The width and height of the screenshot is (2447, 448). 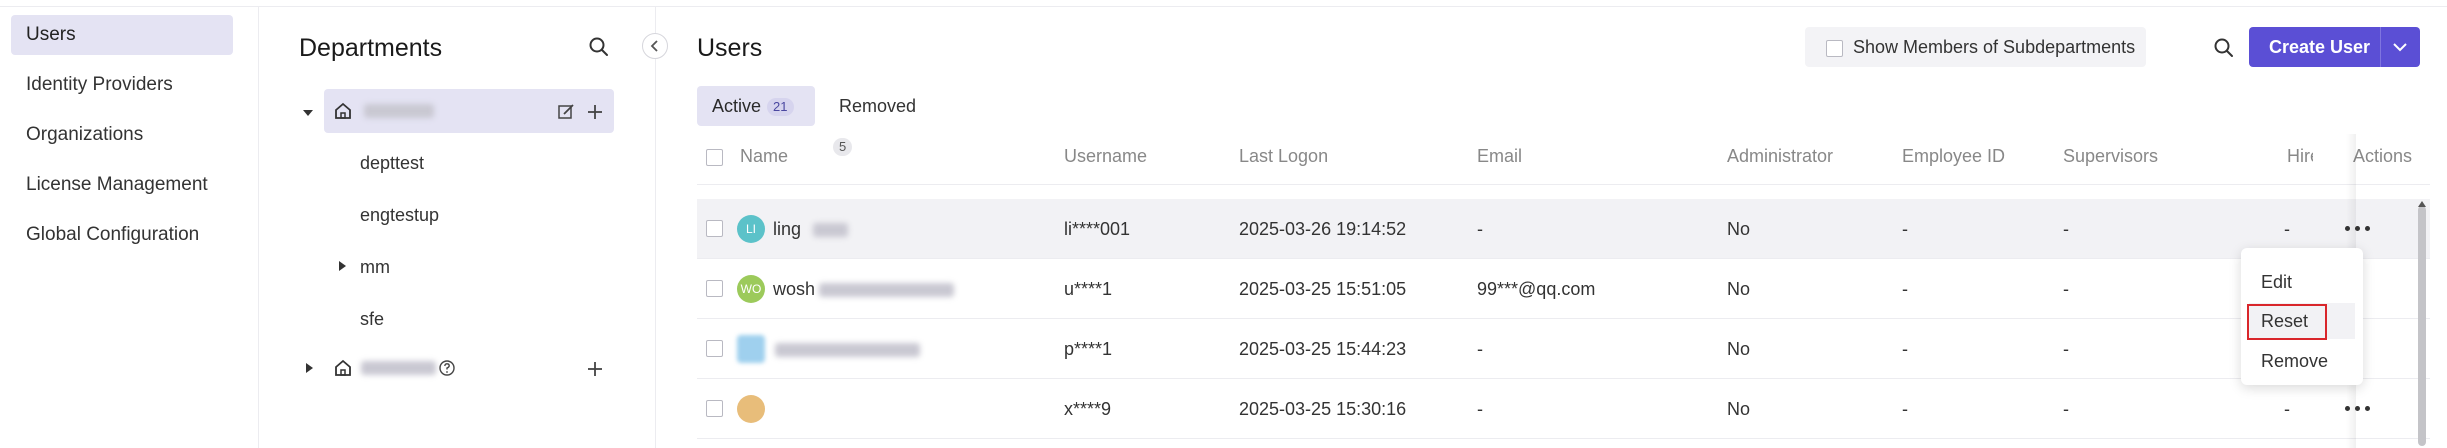 What do you see at coordinates (2300, 156) in the screenshot?
I see `column-header-hire: Hire` at bounding box center [2300, 156].